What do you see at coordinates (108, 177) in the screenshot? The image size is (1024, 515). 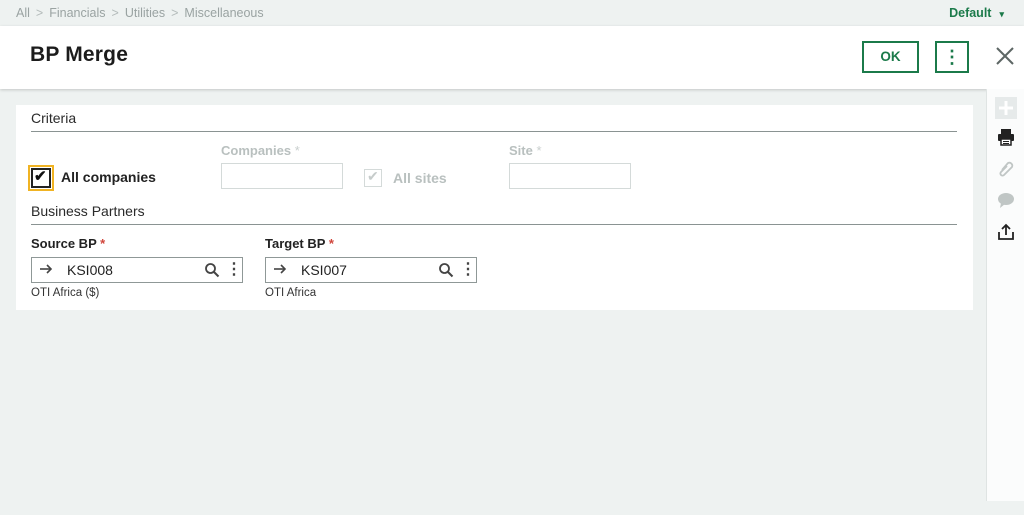 I see `all-companies-label: All companies` at bounding box center [108, 177].